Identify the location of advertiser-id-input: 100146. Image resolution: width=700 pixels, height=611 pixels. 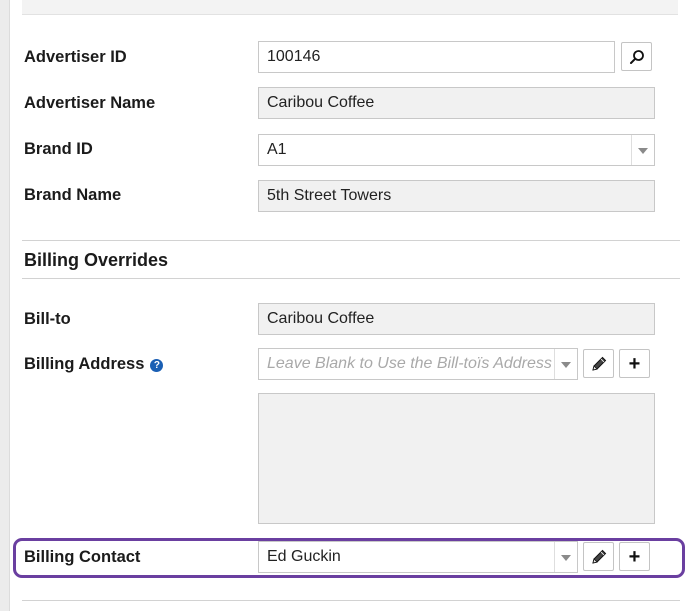
(436, 57).